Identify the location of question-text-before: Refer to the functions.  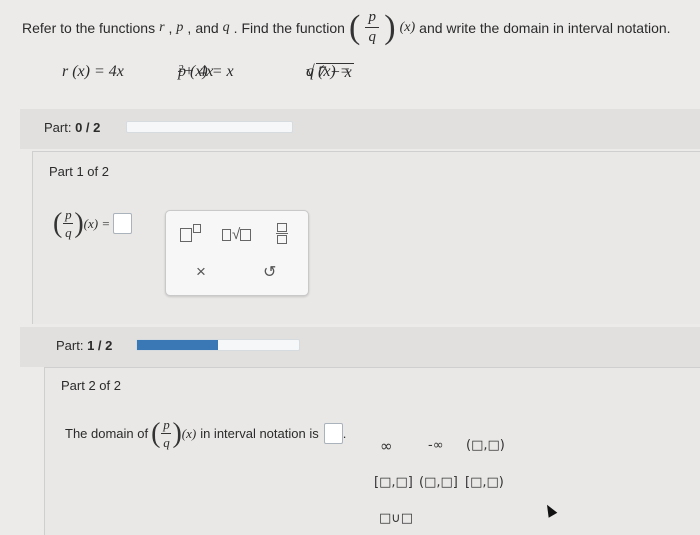
(89, 27).